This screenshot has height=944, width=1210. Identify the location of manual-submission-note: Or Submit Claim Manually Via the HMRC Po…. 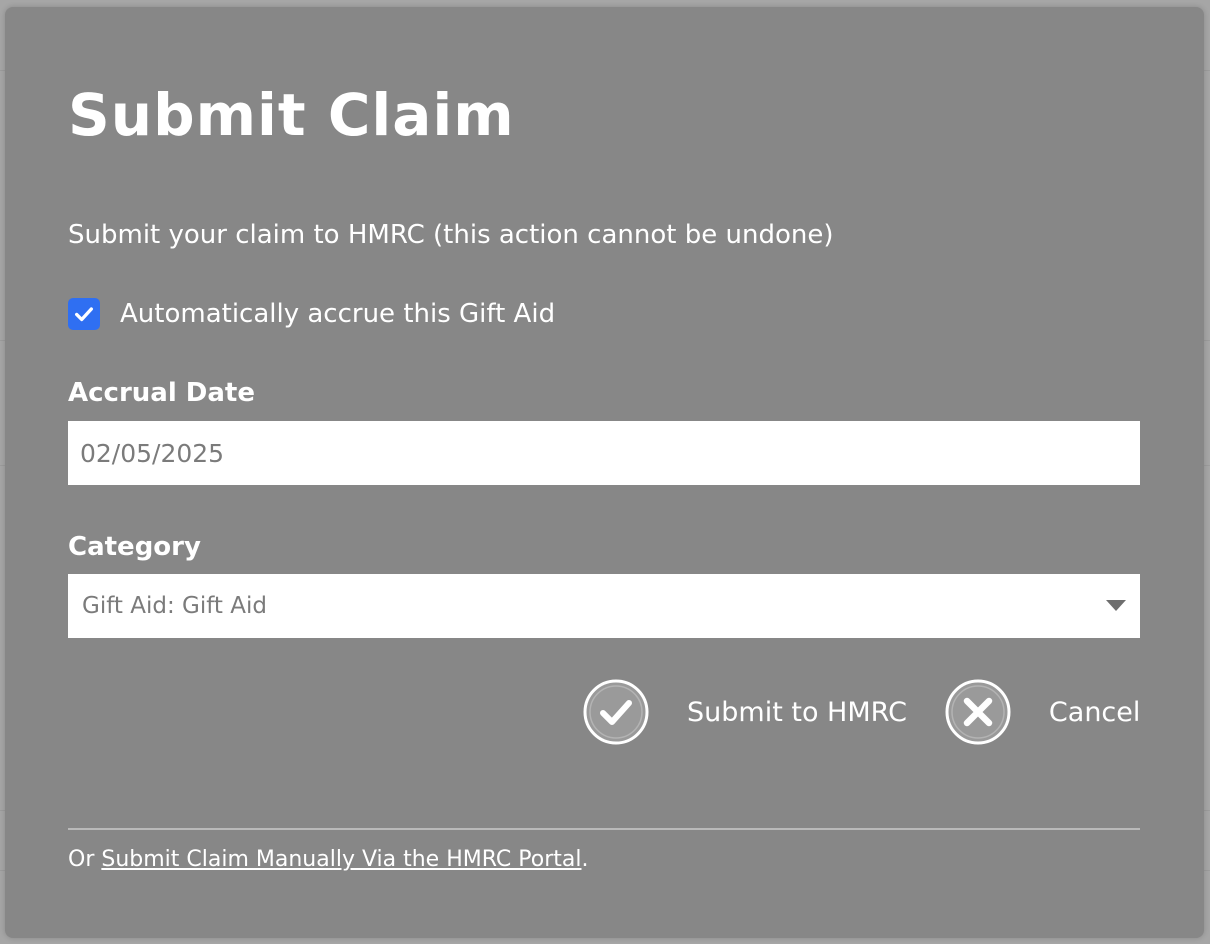
(328, 860).